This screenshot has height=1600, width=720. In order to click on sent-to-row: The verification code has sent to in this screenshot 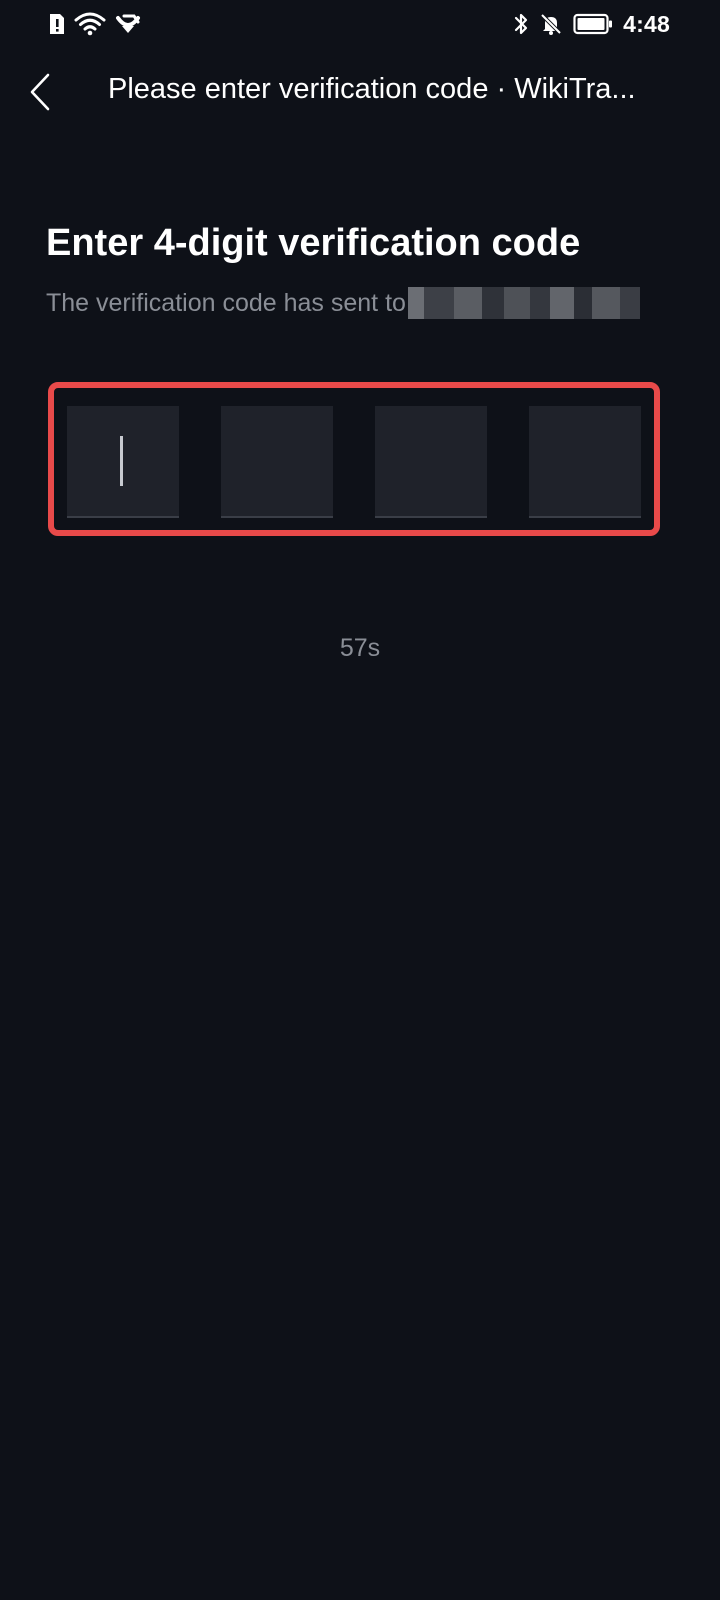, I will do `click(343, 303)`.